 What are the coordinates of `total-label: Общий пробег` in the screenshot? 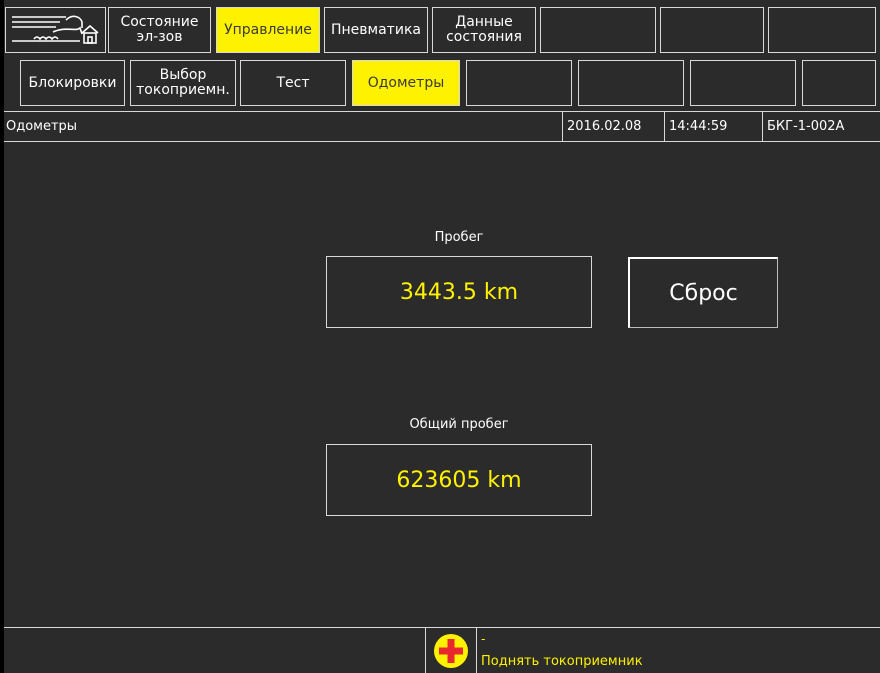 It's located at (459, 424).